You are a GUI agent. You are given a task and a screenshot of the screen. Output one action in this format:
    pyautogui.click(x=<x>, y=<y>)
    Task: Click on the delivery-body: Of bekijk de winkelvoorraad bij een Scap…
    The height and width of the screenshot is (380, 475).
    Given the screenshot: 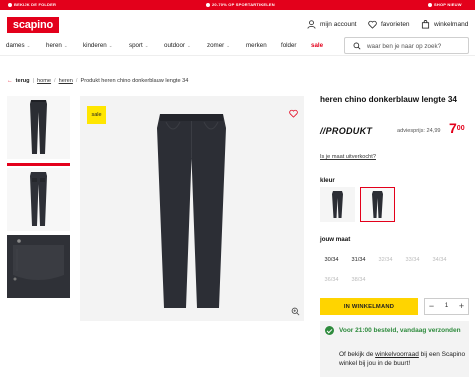 What is the action you would take?
    pyautogui.click(x=402, y=359)
    